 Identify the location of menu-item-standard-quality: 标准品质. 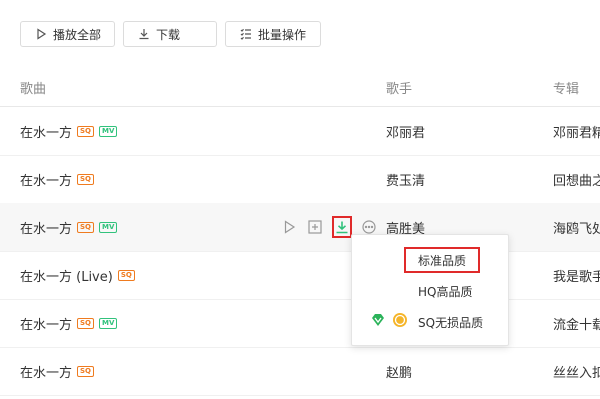
(442, 260).